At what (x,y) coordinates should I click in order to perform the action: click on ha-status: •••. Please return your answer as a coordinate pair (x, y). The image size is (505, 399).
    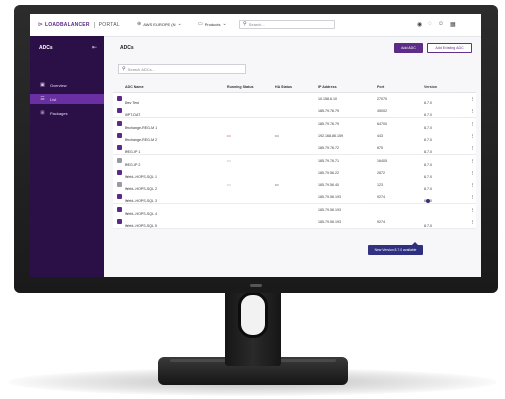
    Looking at the image, I should click on (277, 135).